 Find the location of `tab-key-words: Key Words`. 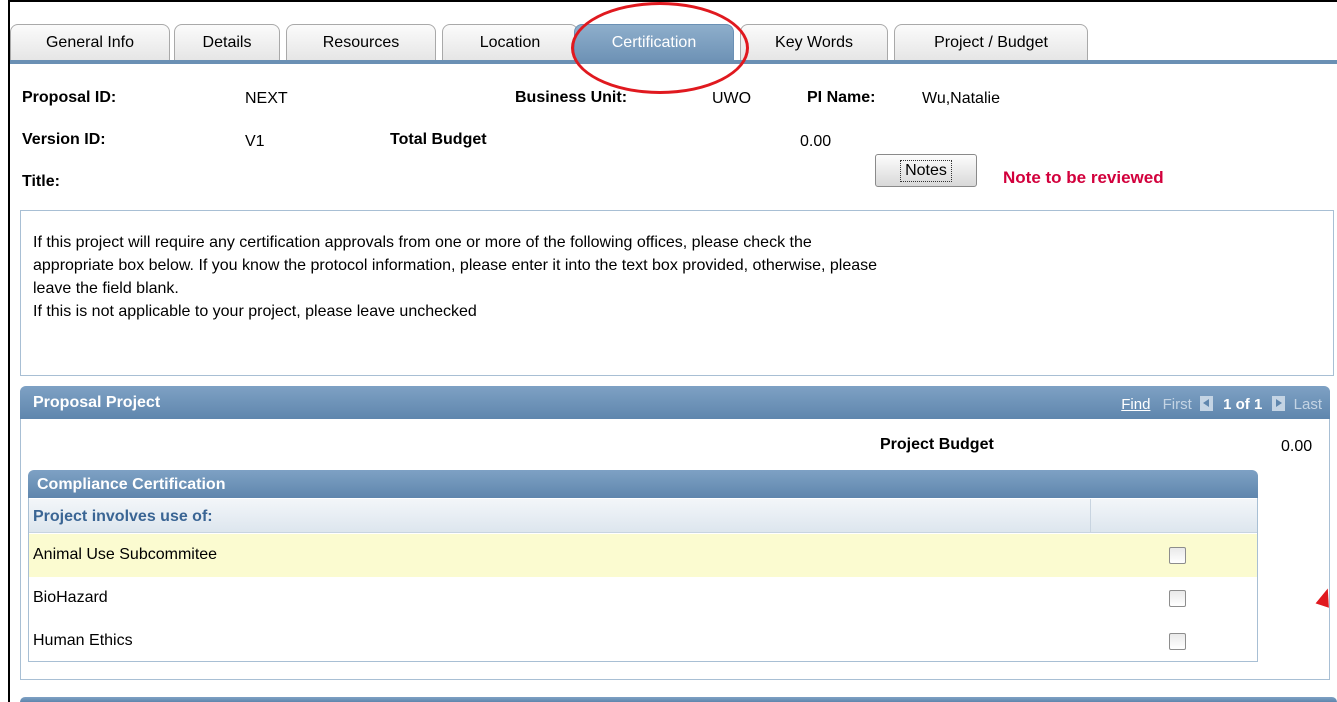

tab-key-words: Key Words is located at coordinates (814, 42).